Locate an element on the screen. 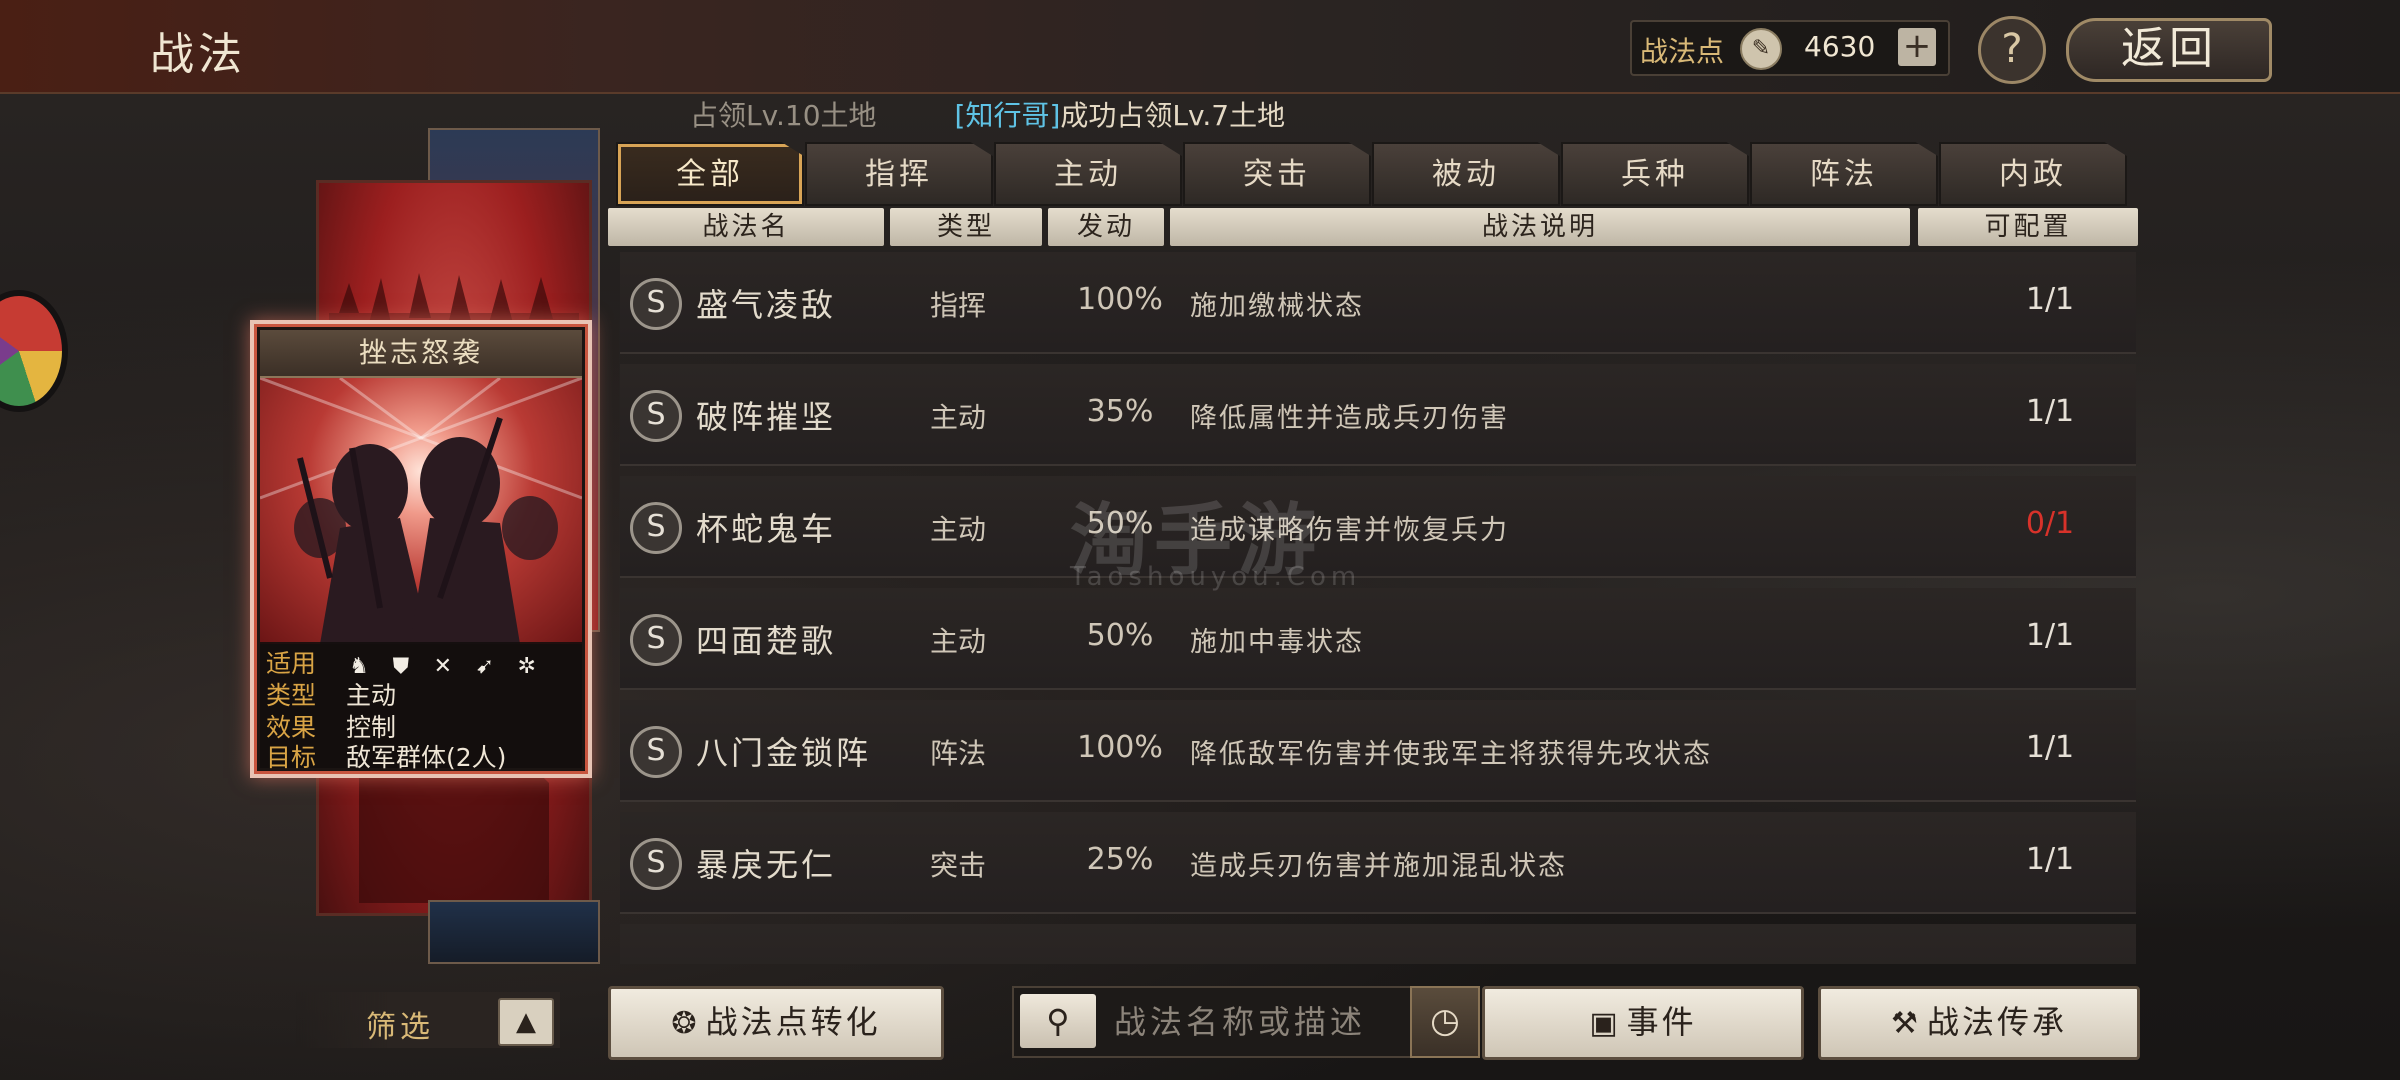 This screenshot has width=2400, height=1080. skill-name: 四面楚歌 is located at coordinates (766, 641).